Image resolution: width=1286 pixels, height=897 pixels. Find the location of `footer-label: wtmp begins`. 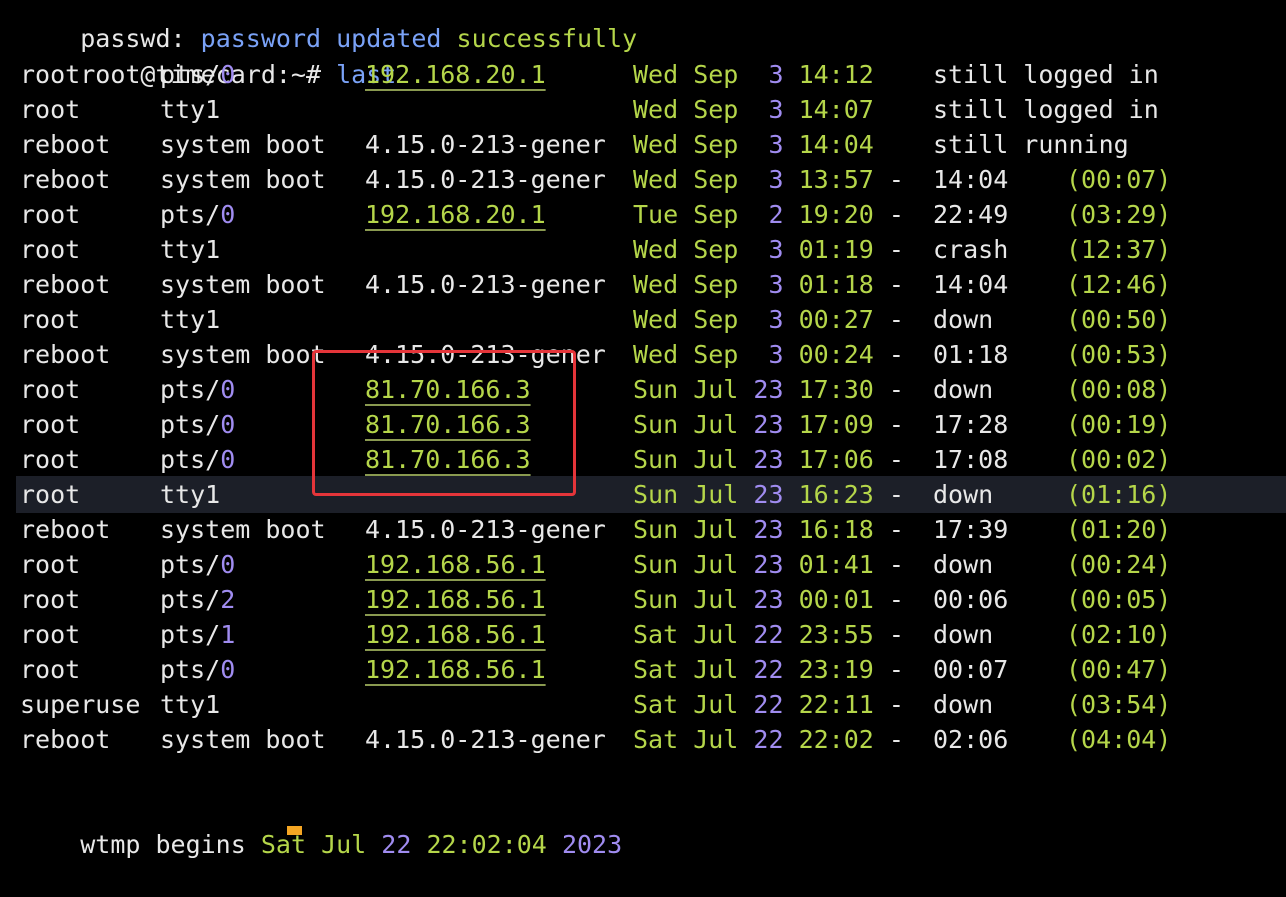

footer-label: wtmp begins is located at coordinates (163, 844).